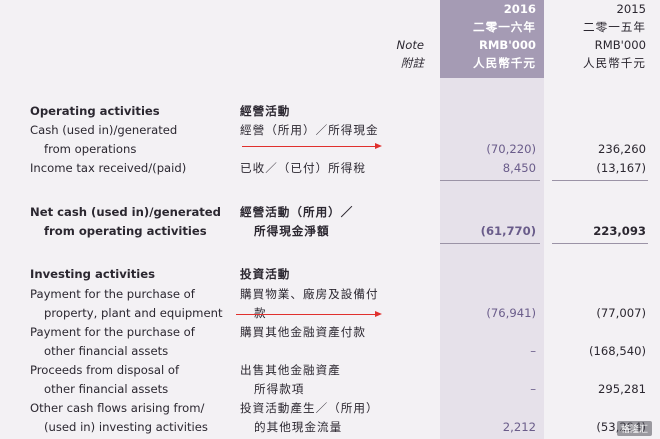  I want to click on ppe-2015: (77,007), so click(621, 313).